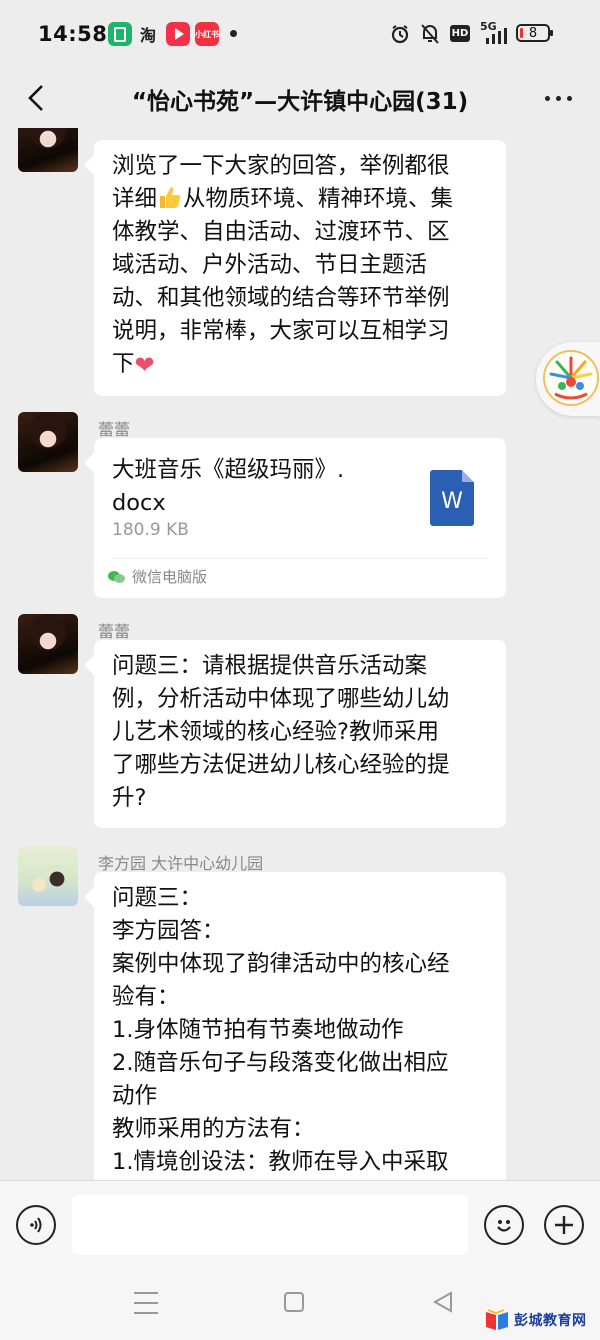 The image size is (600, 1340). What do you see at coordinates (300, 34) in the screenshot?
I see `status-bar: 14:58 淘 小红书 HD 5G 8` at bounding box center [300, 34].